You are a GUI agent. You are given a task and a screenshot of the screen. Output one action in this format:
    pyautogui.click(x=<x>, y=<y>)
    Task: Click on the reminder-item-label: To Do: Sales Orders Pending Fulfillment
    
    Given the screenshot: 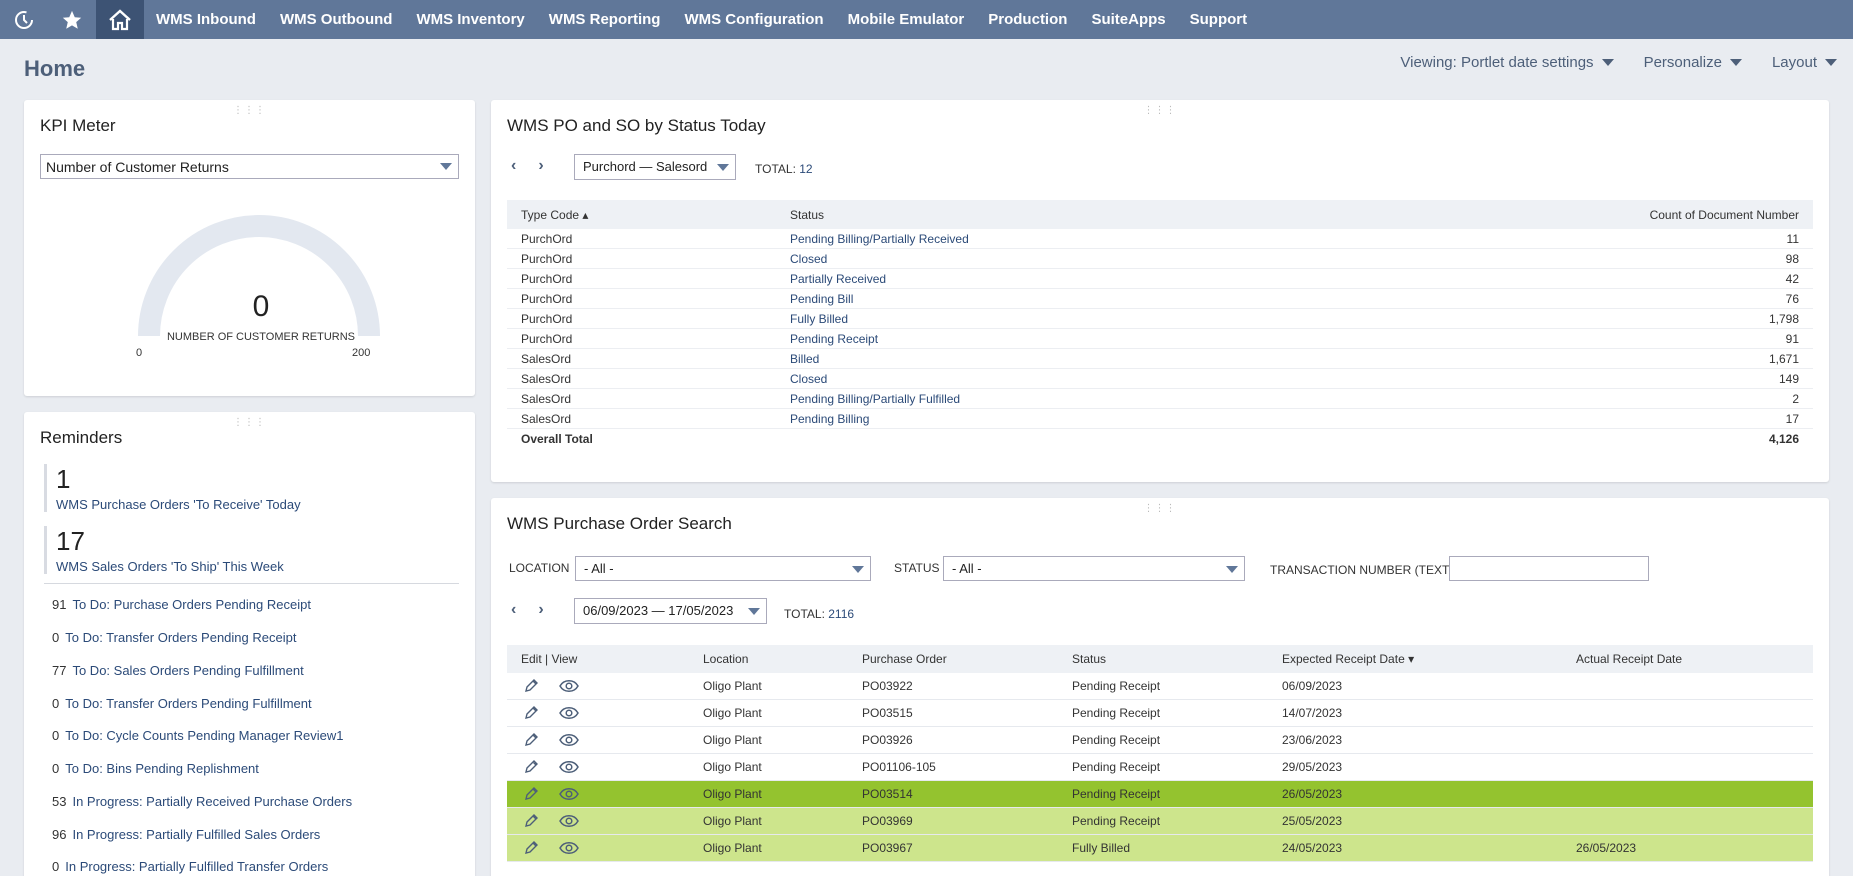 What is the action you would take?
    pyautogui.click(x=187, y=670)
    